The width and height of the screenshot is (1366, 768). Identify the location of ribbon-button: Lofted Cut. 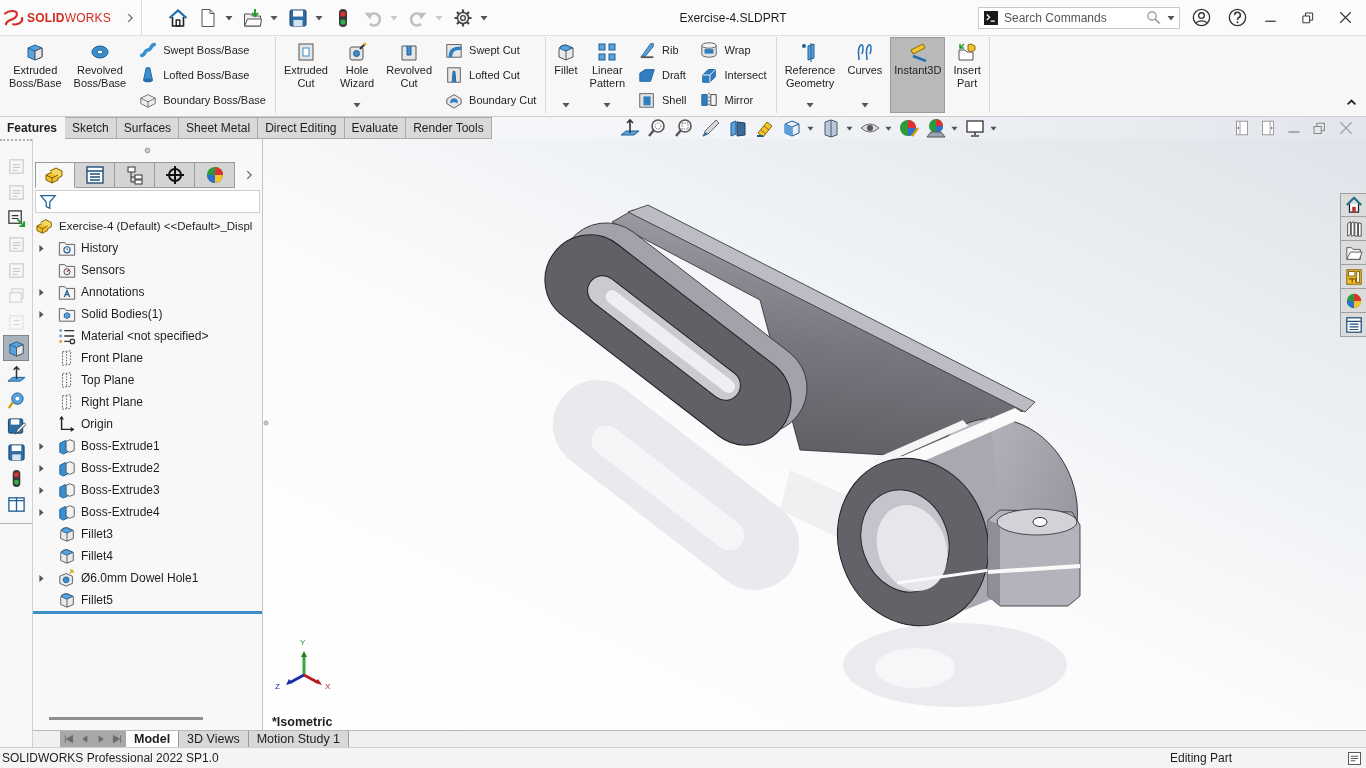
(491, 75).